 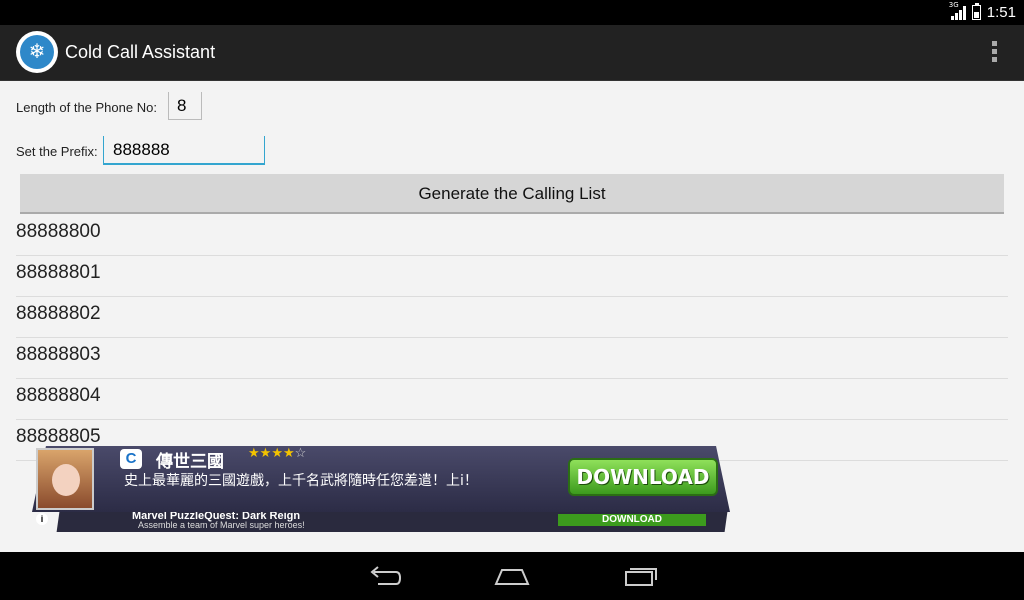 I want to click on battery-icon, so click(x=976, y=11).